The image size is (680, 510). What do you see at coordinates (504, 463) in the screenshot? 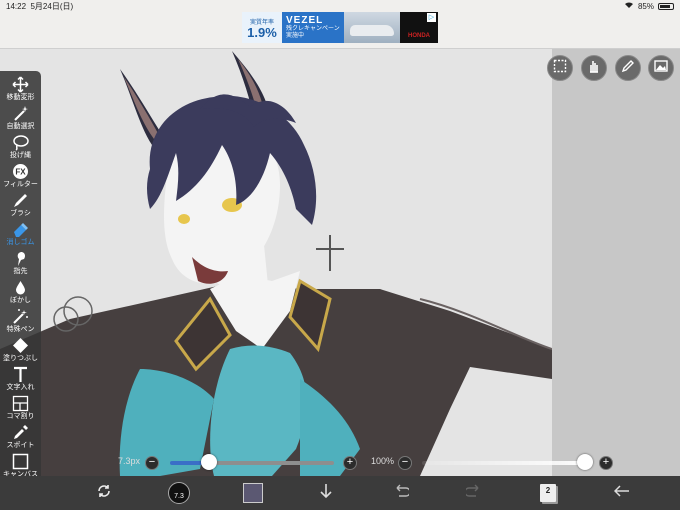
I see `opacity-track` at bounding box center [504, 463].